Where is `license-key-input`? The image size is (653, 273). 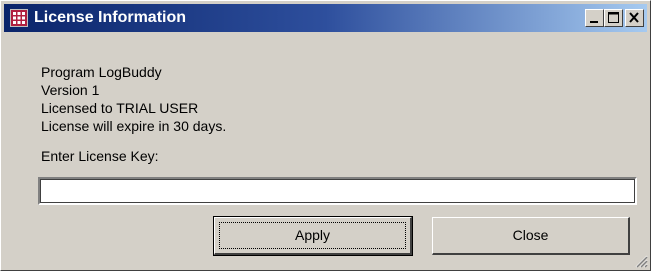
license-key-input is located at coordinates (337, 191).